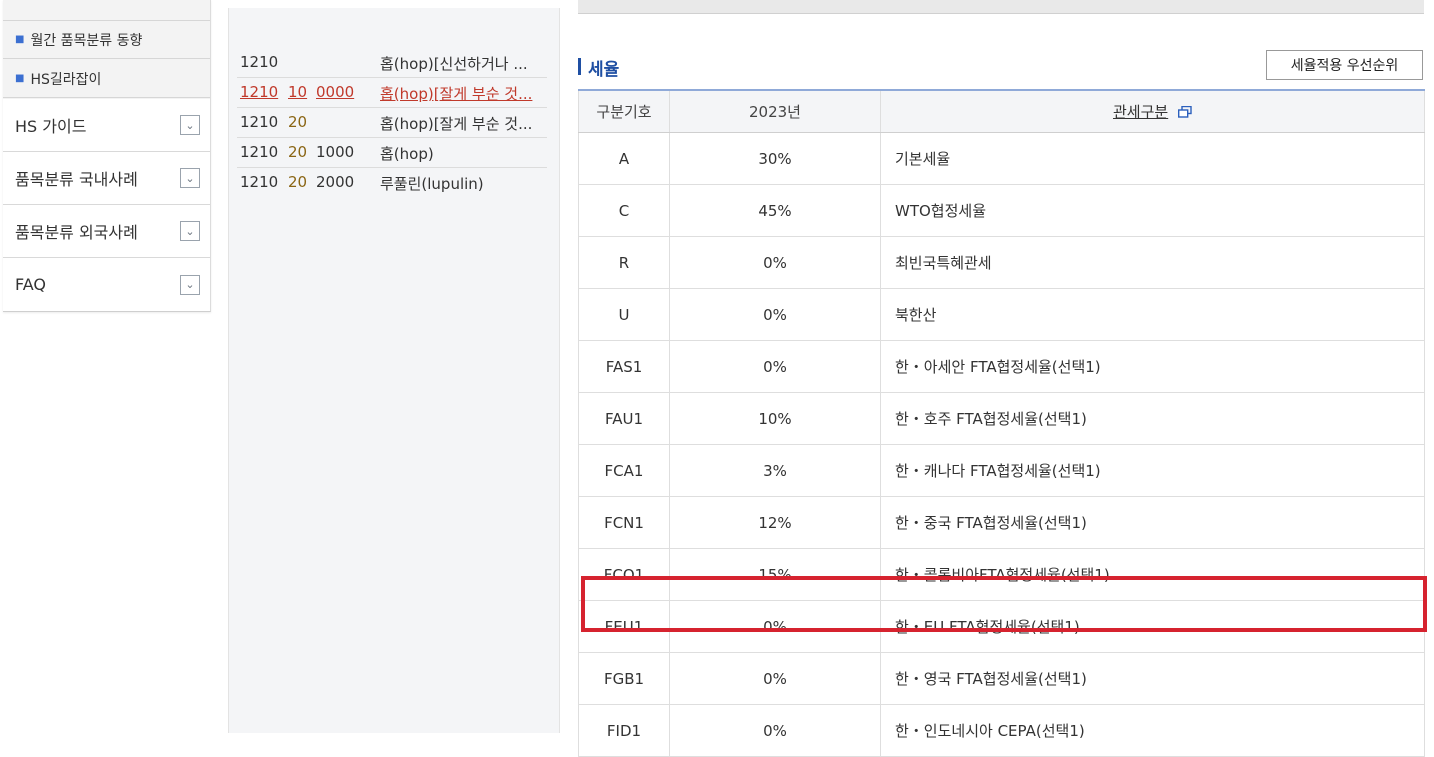  What do you see at coordinates (1344, 65) in the screenshot?
I see `rate-priority-button: 세율적용 우선순위` at bounding box center [1344, 65].